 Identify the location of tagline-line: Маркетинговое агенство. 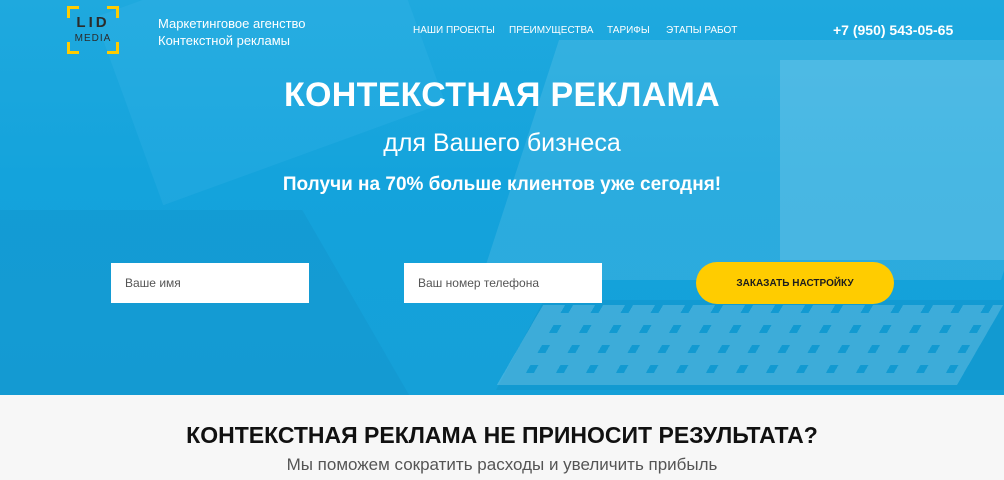
(232, 23).